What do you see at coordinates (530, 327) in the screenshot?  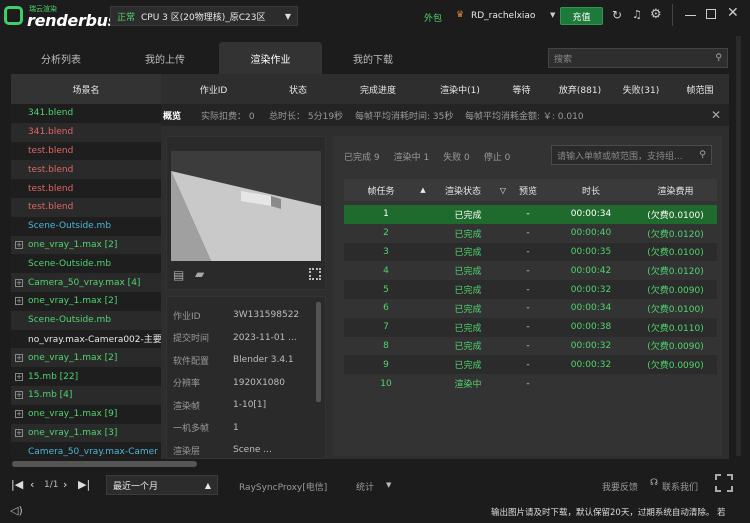 I see `frame-row: 7 已完成 - 00:00:38 (欠费0.0110)` at bounding box center [530, 327].